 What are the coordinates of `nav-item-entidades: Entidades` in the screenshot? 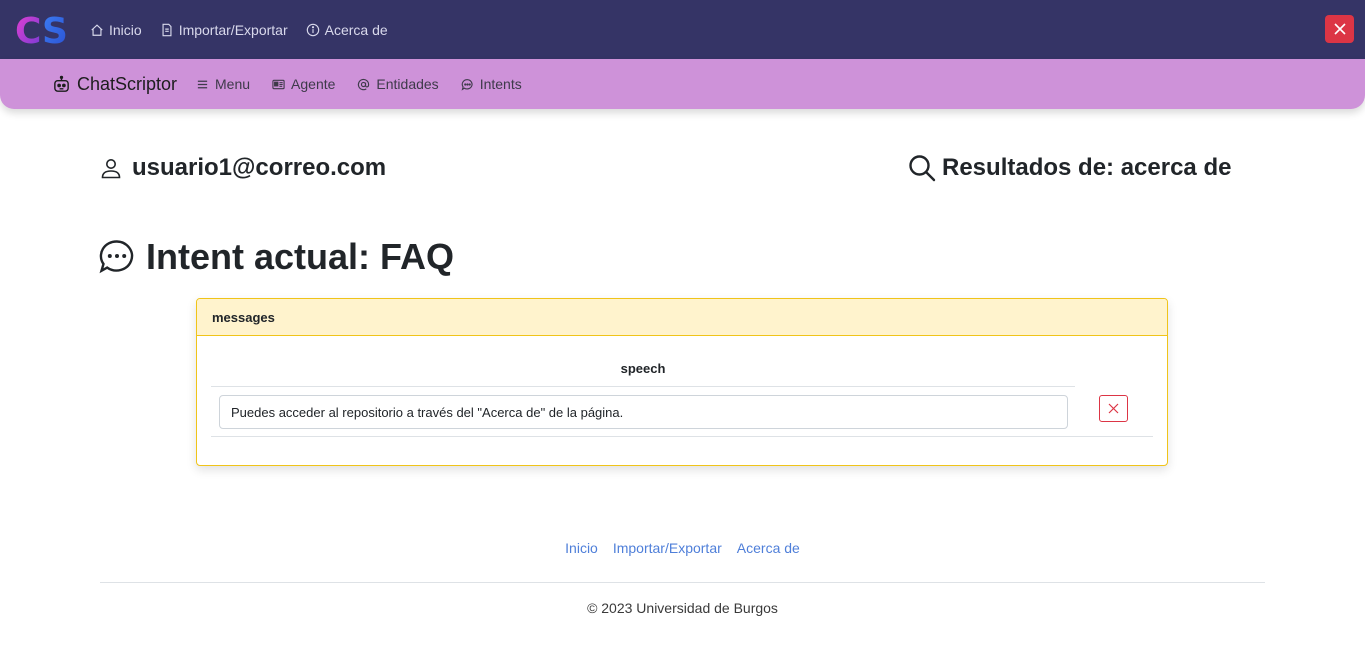 It's located at (398, 84).